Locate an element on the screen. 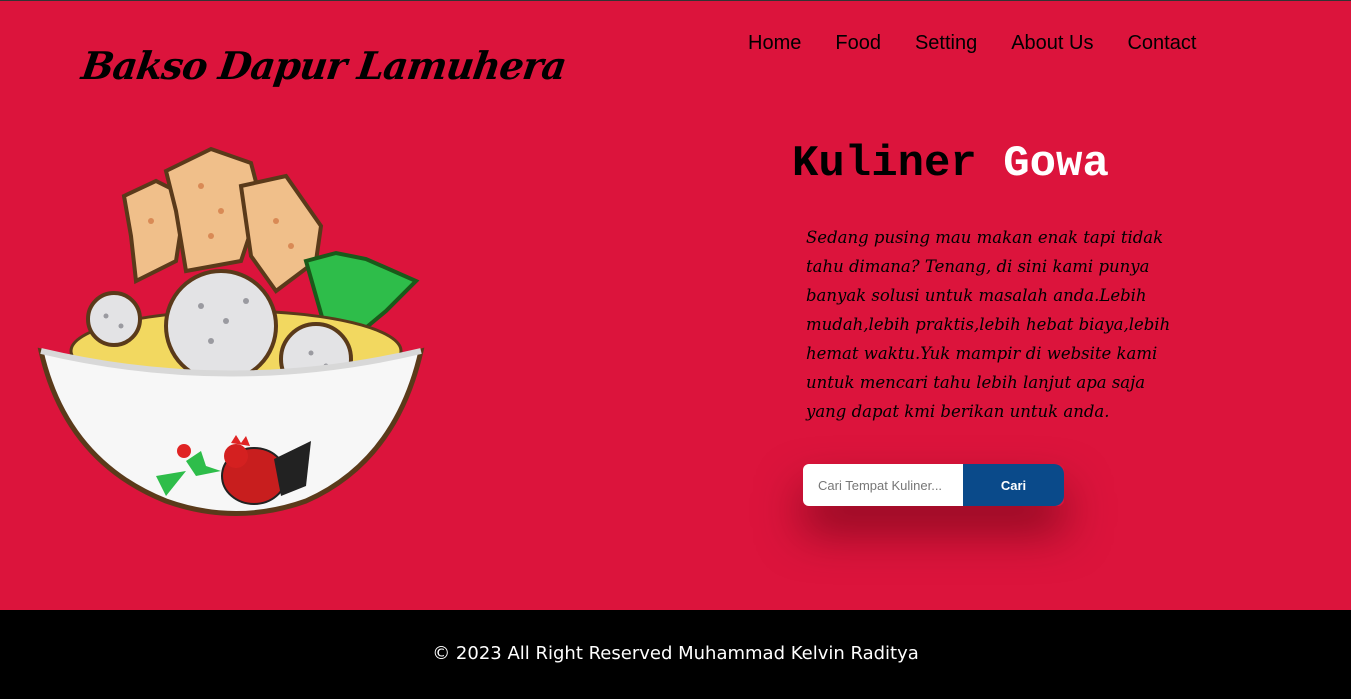 This screenshot has width=1351, height=699. nav-contact: Contact is located at coordinates (1161, 43).